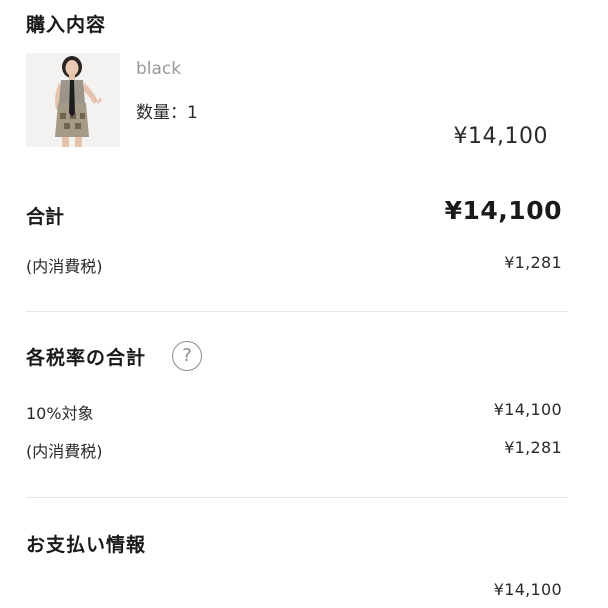 This screenshot has height=608, width=608. What do you see at coordinates (527, 409) in the screenshot?
I see `tax-rate-row-value: ¥14,100` at bounding box center [527, 409].